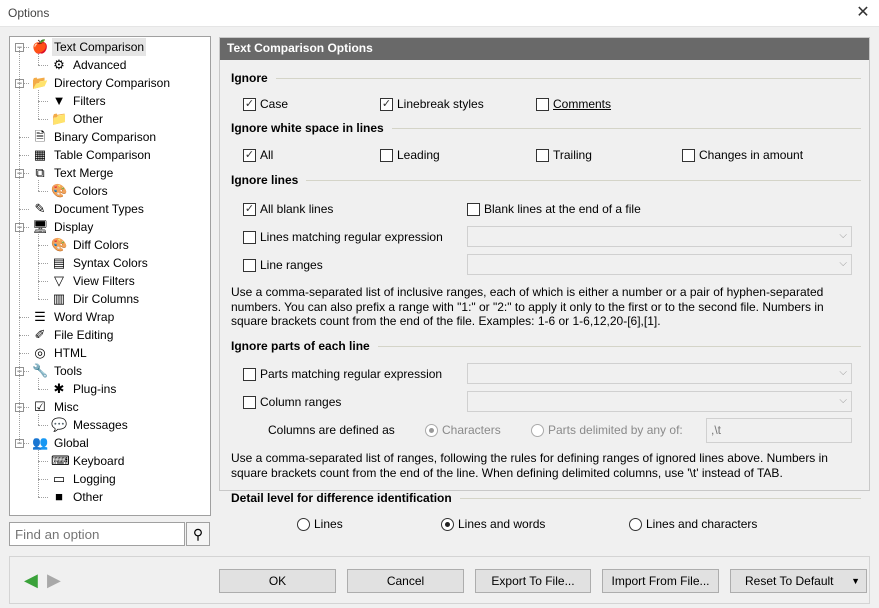 Image resolution: width=879 pixels, height=608 pixels. What do you see at coordinates (40, 370) in the screenshot?
I see `tools-icon: 🔧` at bounding box center [40, 370].